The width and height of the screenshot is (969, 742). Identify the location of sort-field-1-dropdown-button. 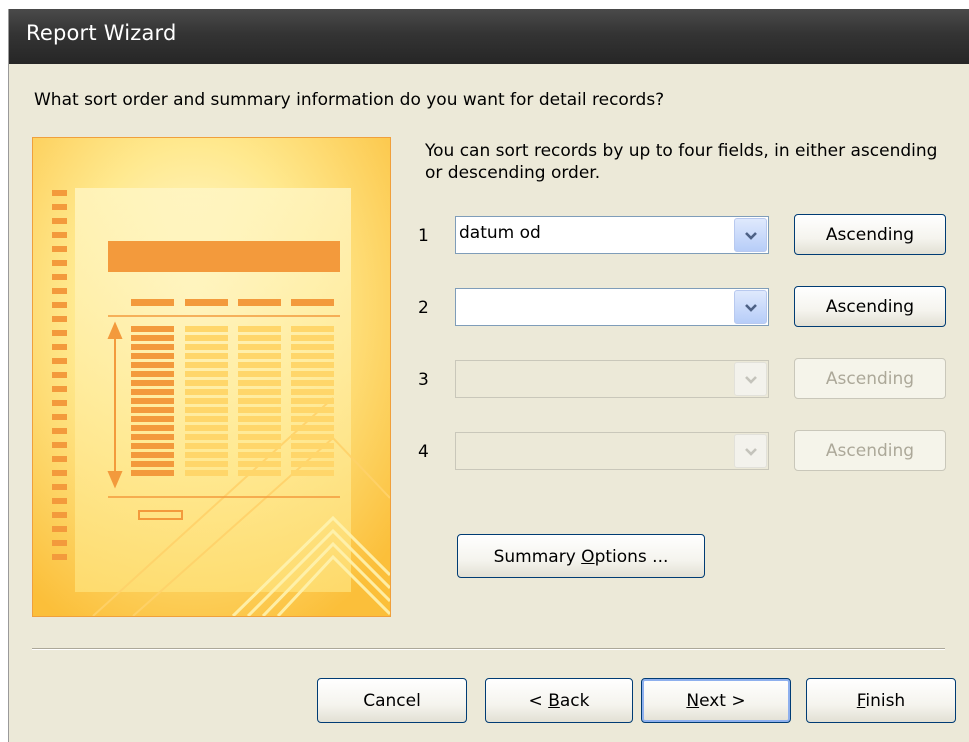
(750, 235).